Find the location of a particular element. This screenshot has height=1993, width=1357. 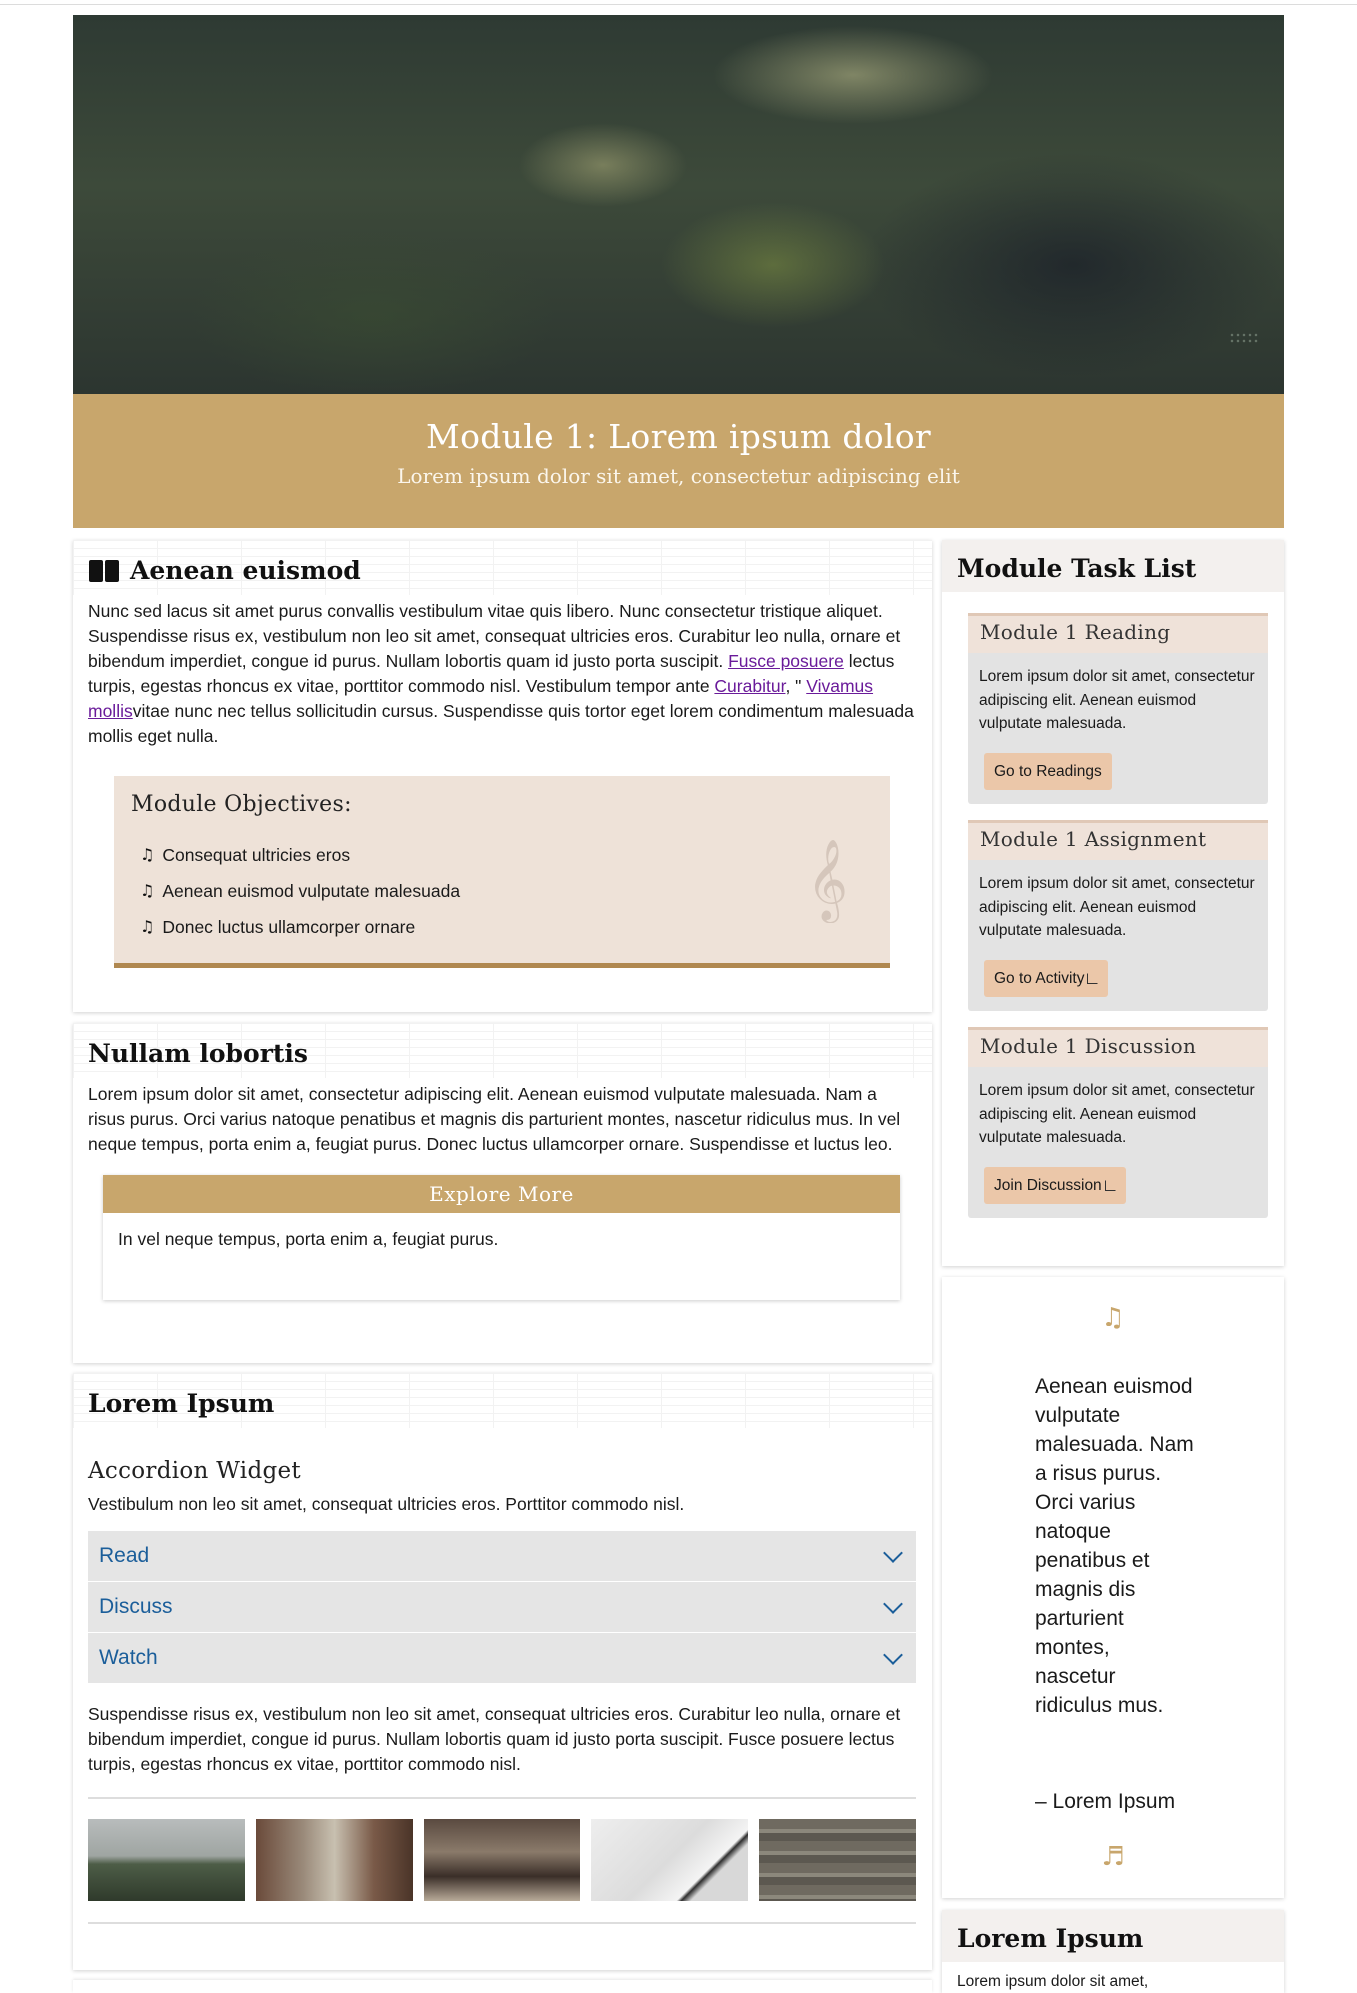

section-heading: Lorem Ipsum is located at coordinates (181, 1403).